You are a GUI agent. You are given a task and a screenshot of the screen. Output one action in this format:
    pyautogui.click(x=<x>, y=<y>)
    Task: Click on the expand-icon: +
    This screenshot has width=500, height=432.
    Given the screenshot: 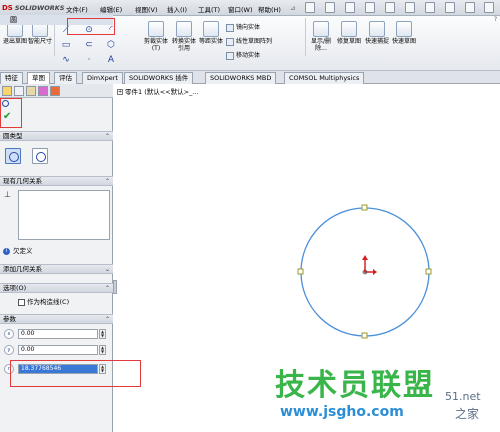 What is the action you would take?
    pyautogui.click(x=120, y=92)
    